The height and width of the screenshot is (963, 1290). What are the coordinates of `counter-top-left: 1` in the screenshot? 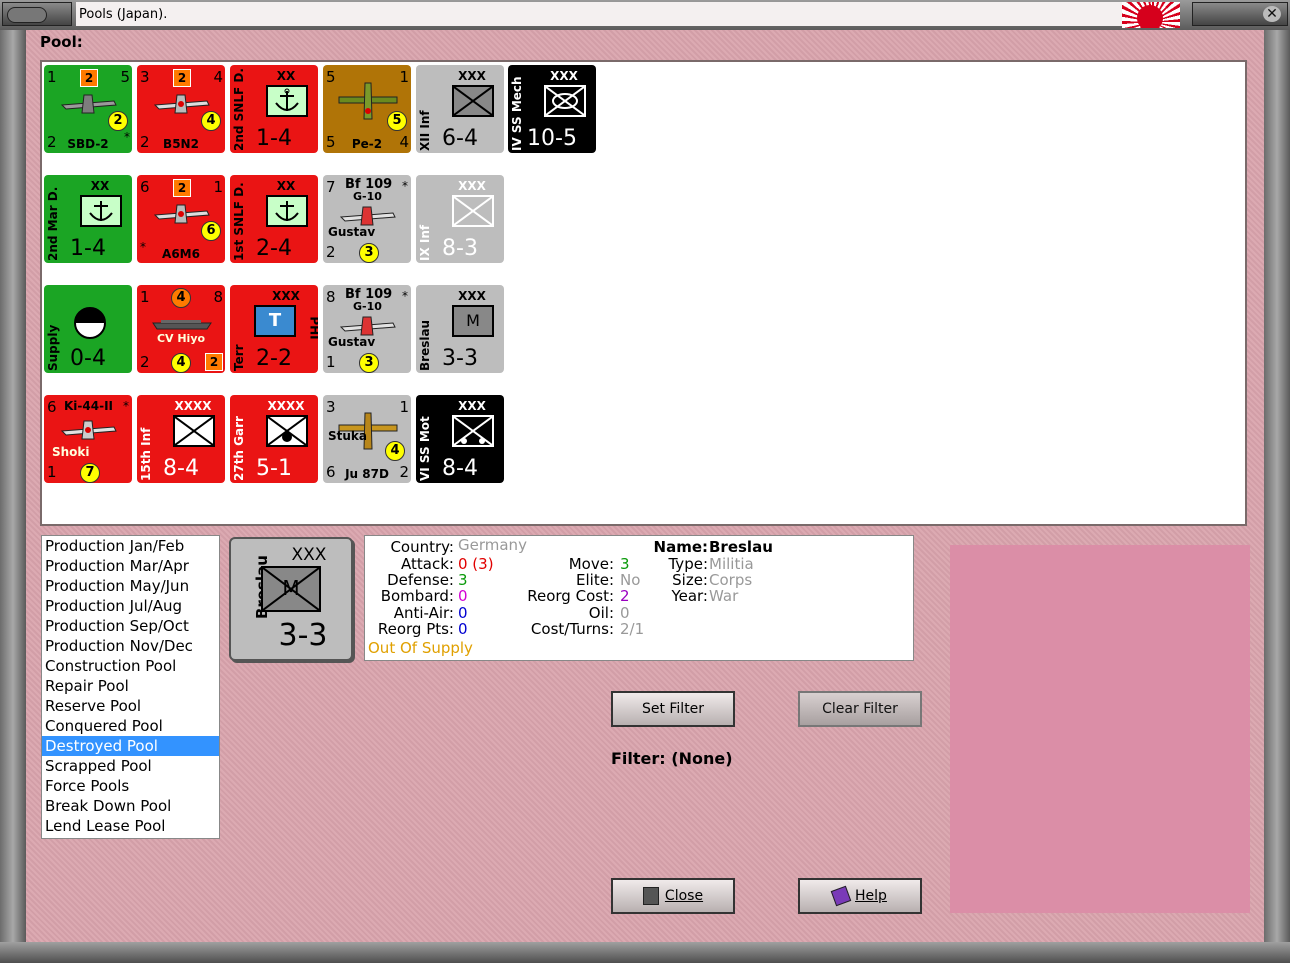 It's located at (145, 297).